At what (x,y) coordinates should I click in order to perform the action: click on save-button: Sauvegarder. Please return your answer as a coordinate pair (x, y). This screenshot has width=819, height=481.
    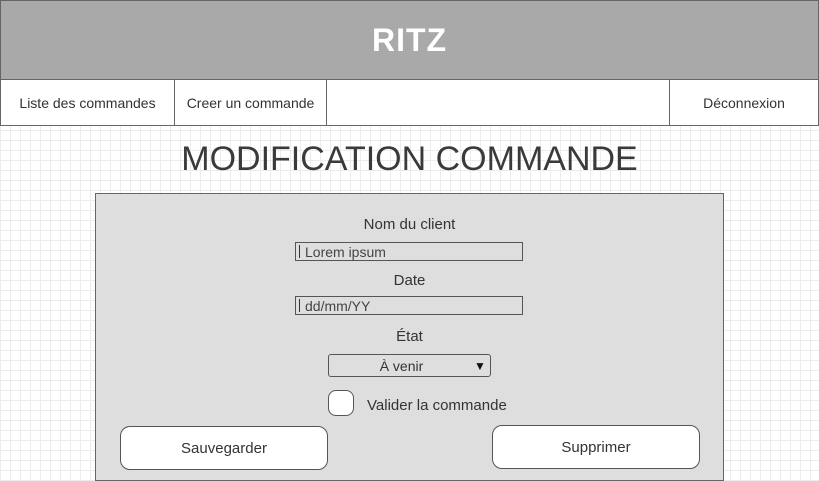
    Looking at the image, I should click on (224, 448).